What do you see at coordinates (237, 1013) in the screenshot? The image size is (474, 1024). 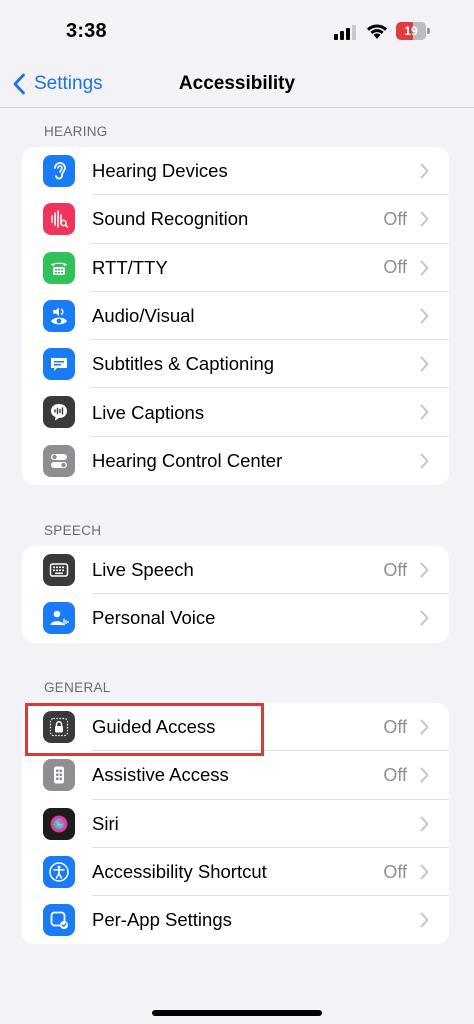 I see `home-indicator` at bounding box center [237, 1013].